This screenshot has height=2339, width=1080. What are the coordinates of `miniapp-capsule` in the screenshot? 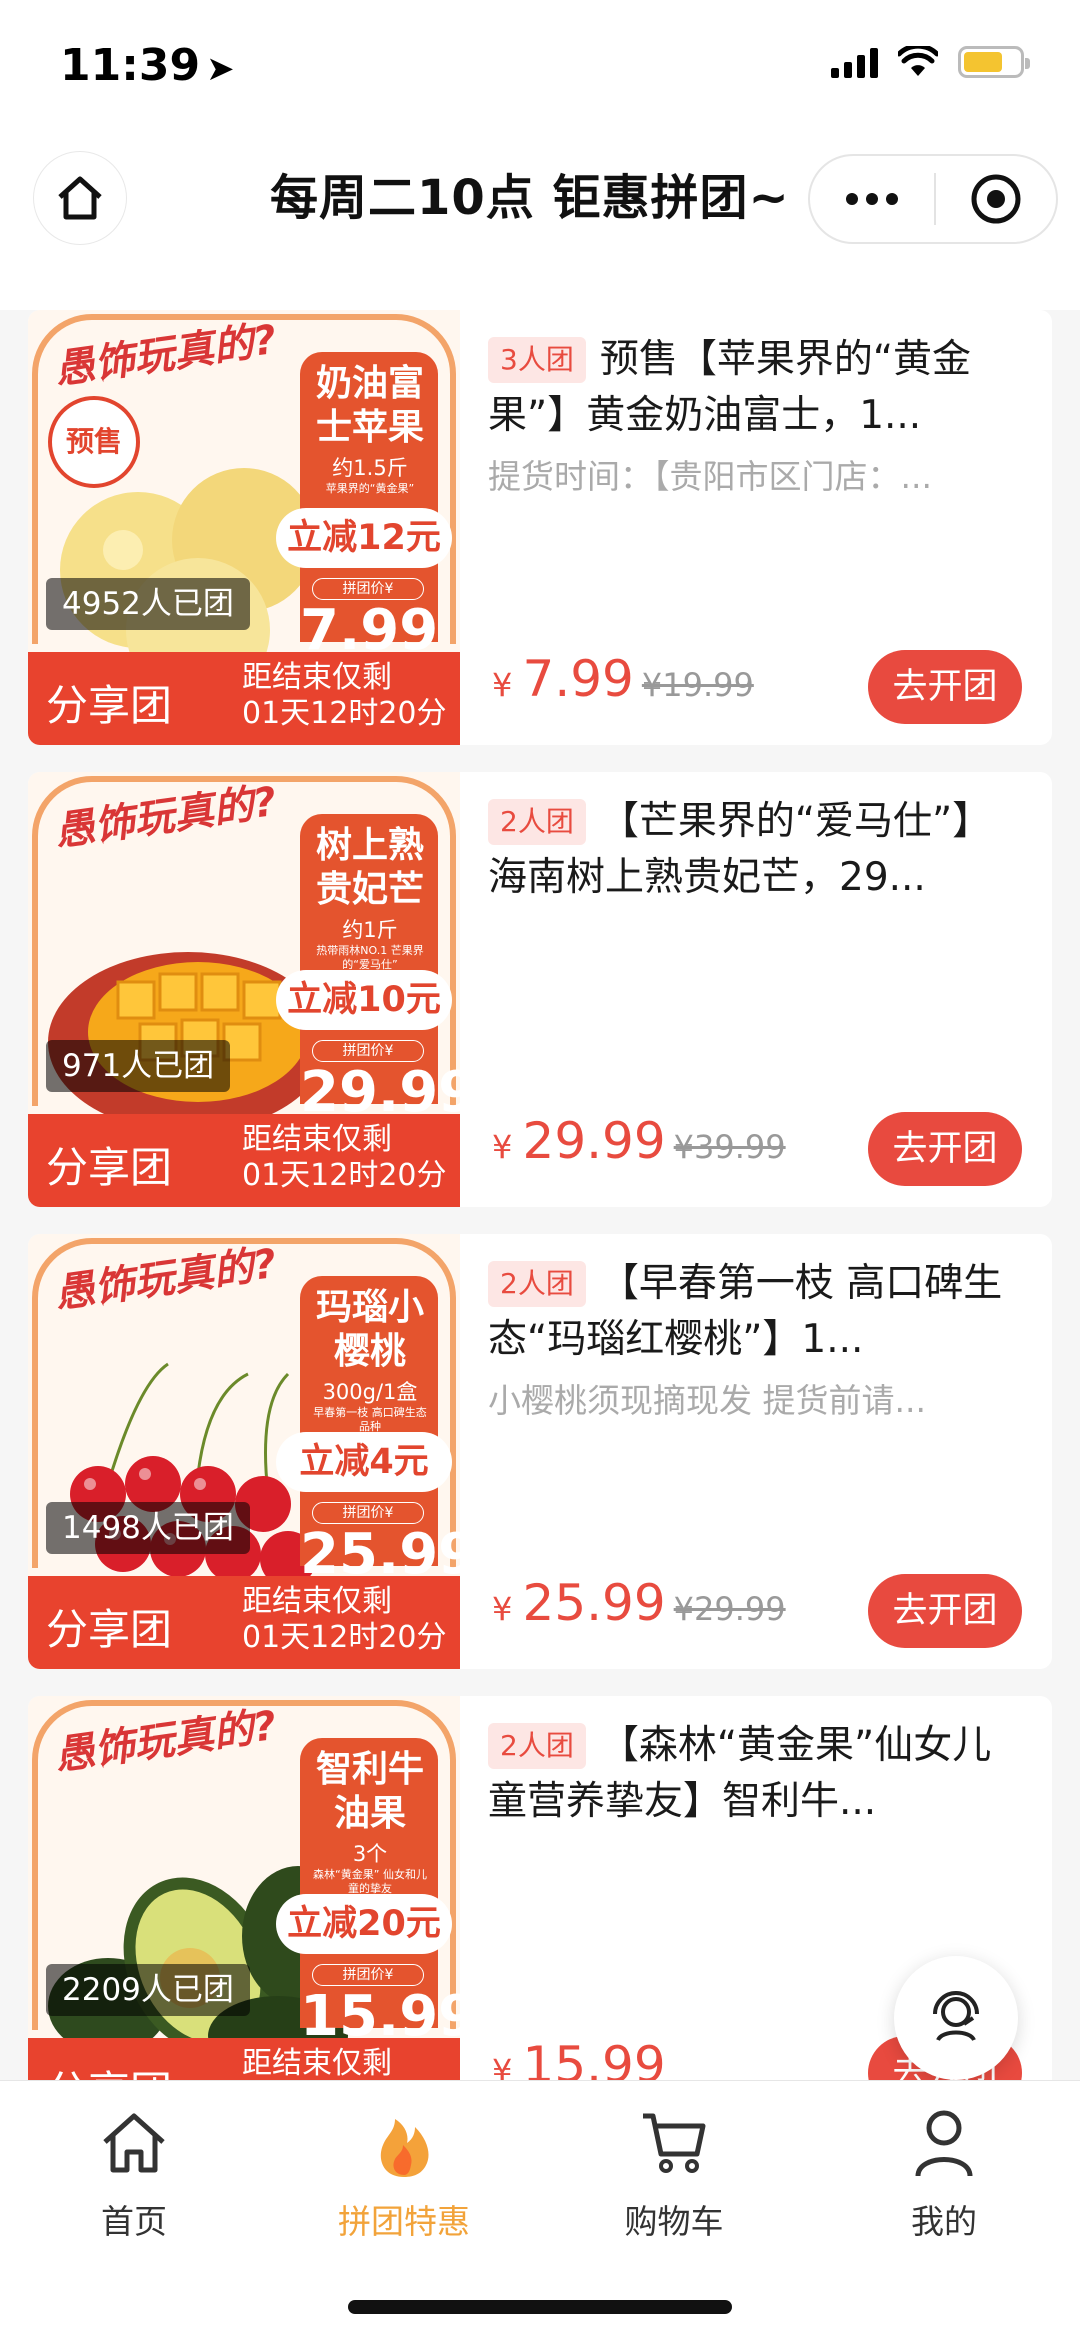 It's located at (933, 199).